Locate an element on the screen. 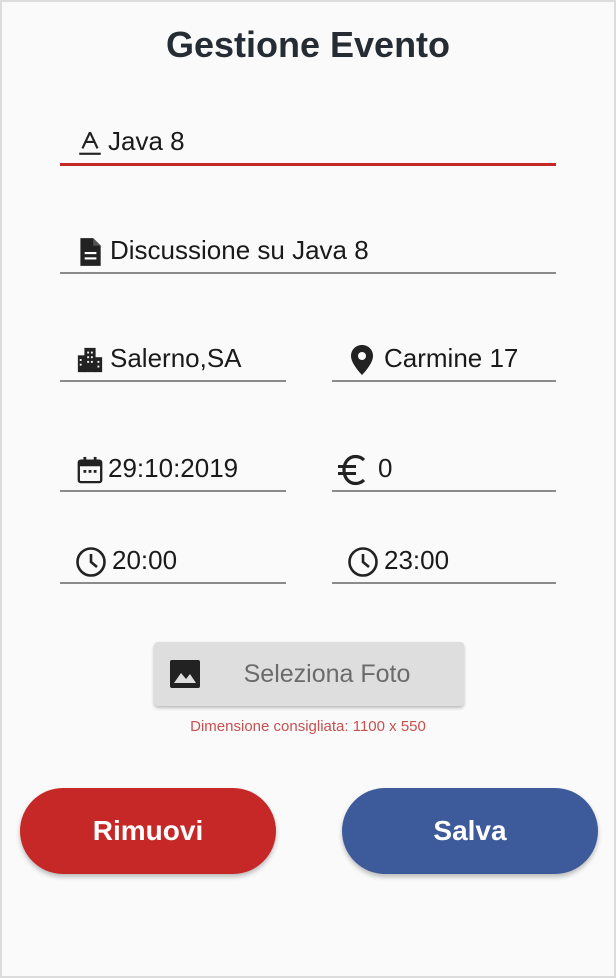  select-photo-label: Seleziona Foto is located at coordinates (327, 673).